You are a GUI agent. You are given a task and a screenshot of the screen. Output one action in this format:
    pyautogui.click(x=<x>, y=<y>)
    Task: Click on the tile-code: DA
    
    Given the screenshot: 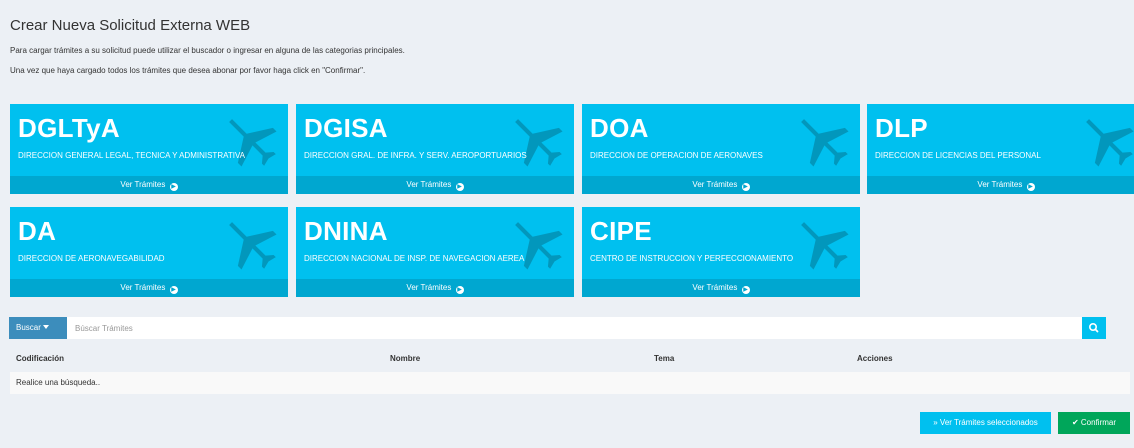 What is the action you would take?
    pyautogui.click(x=37, y=231)
    